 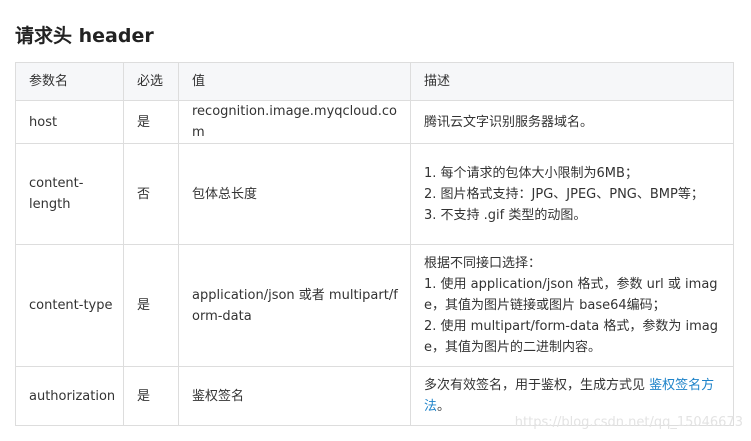 What do you see at coordinates (69, 396) in the screenshot?
I see `param-name: authorization` at bounding box center [69, 396].